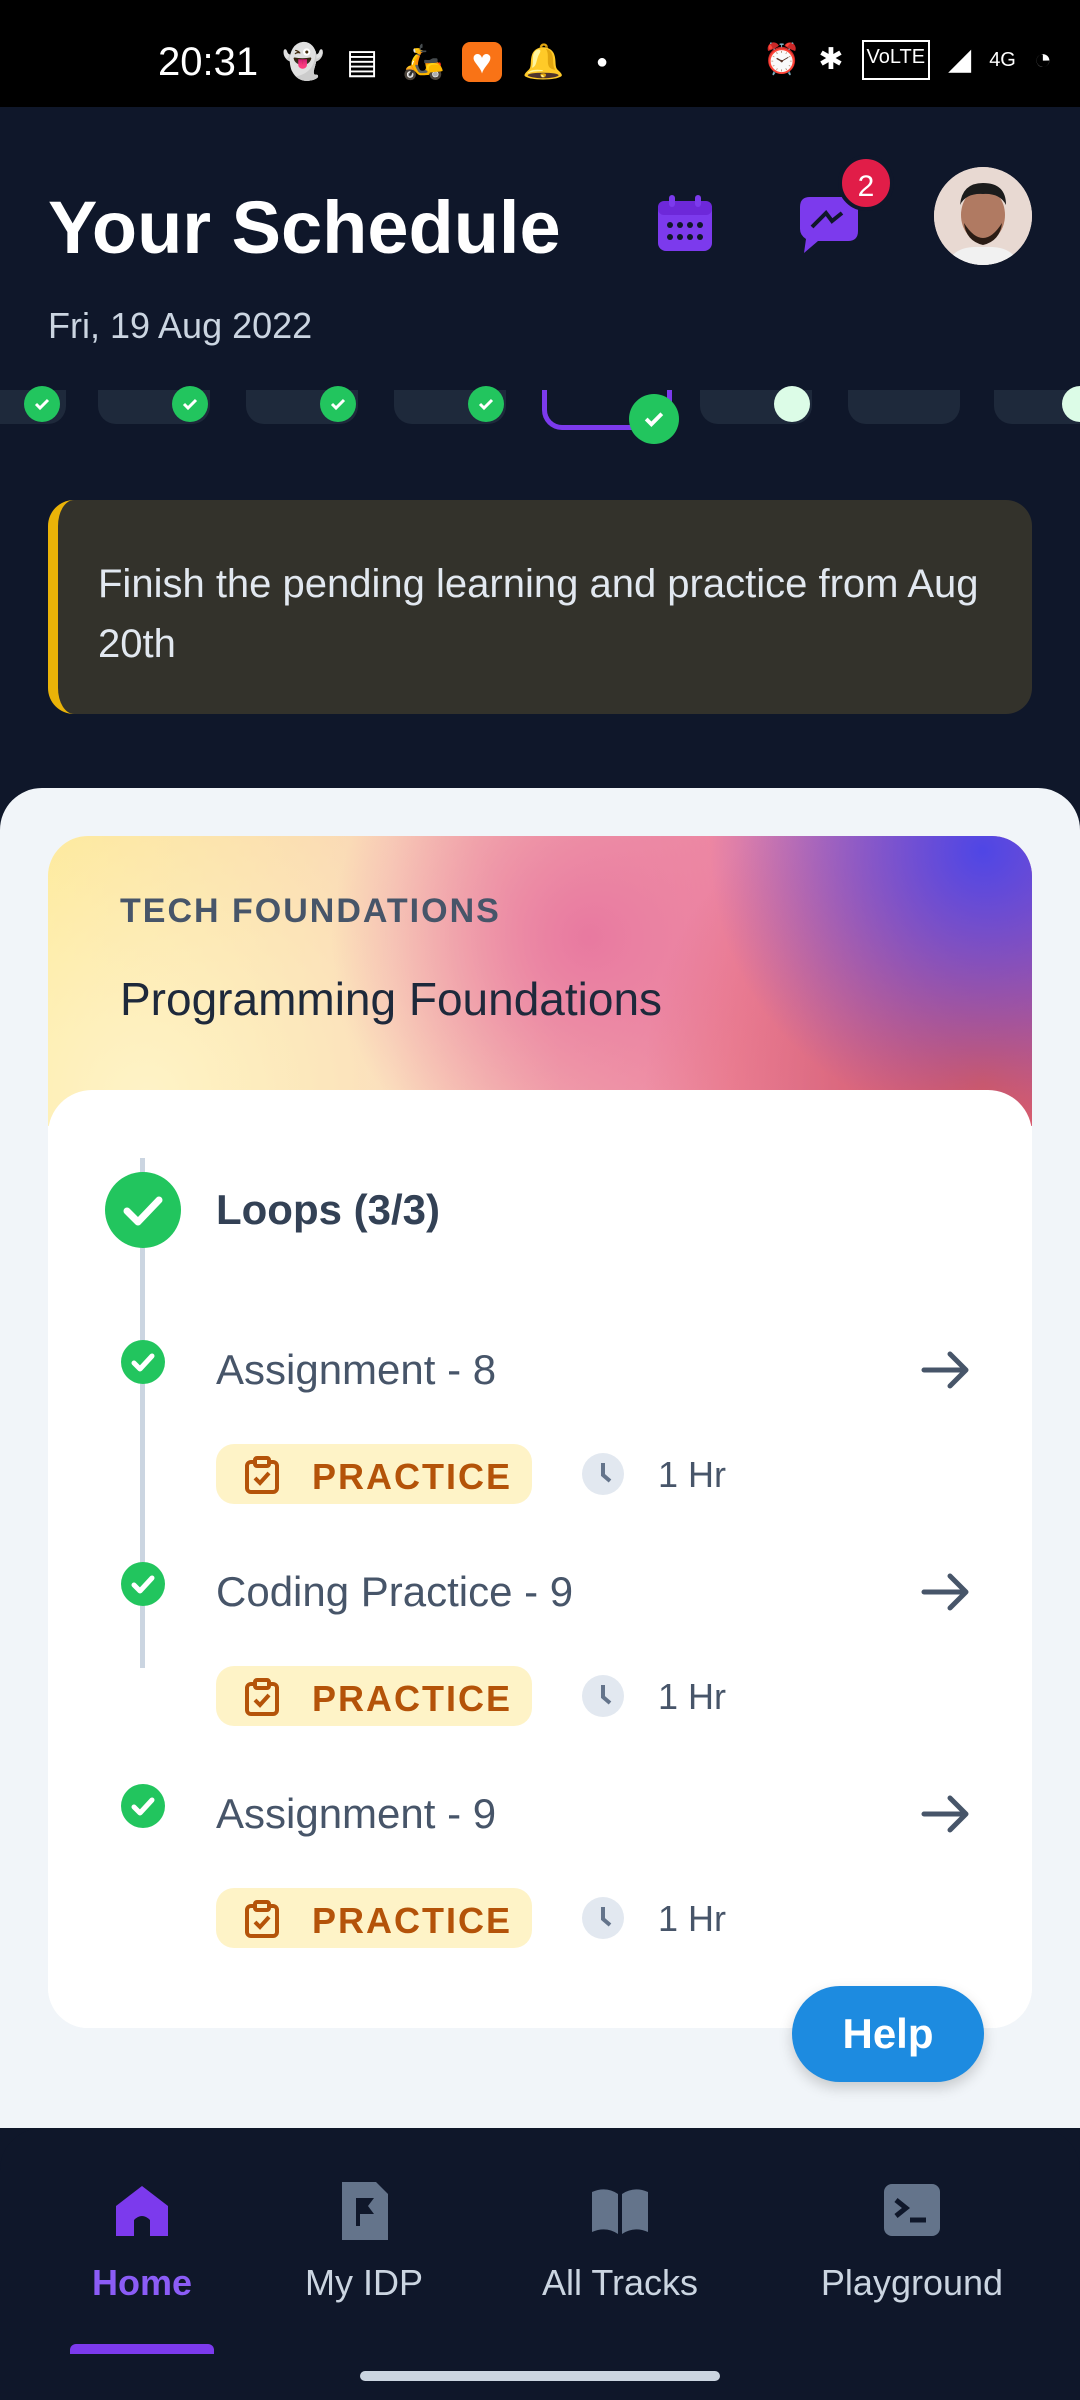 This screenshot has height=2400, width=1080. I want to click on user-photo, so click(983, 216).